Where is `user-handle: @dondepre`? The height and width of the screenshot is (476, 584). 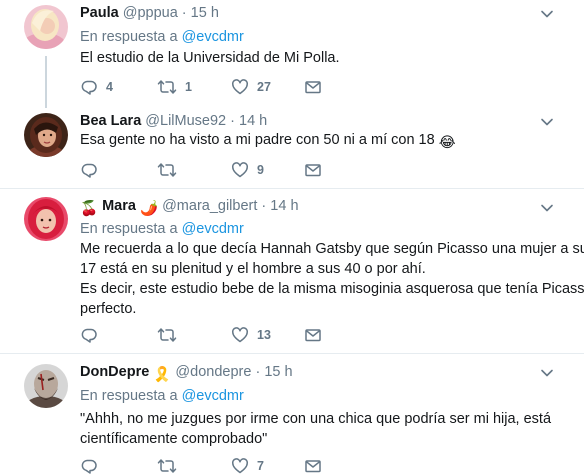 user-handle: @dondepre is located at coordinates (213, 372).